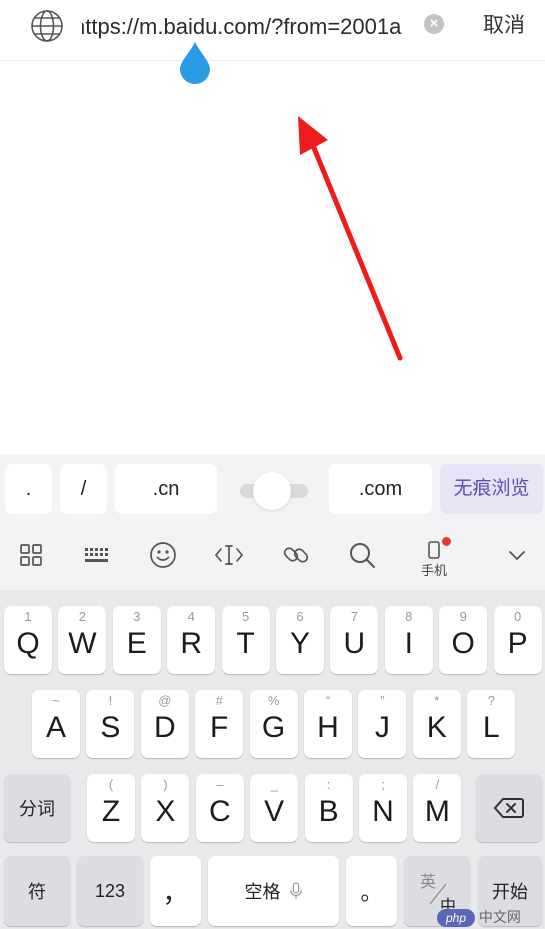 The height and width of the screenshot is (929, 545). Describe the element at coordinates (110, 700) in the screenshot. I see `key-s-secondary: !` at that location.